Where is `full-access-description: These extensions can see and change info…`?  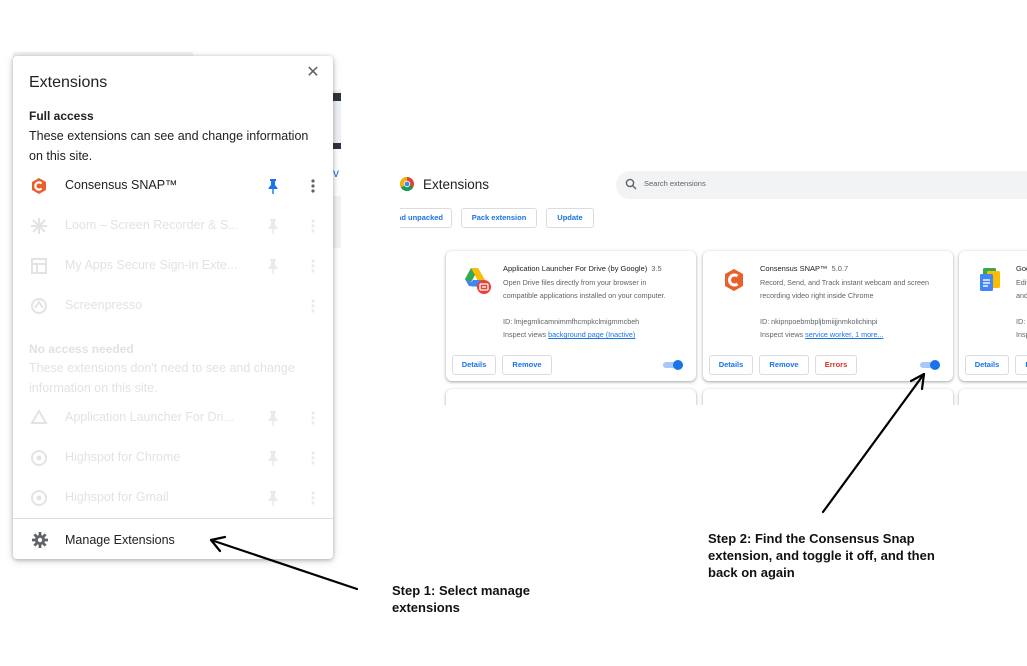 full-access-description: These extensions can see and change info… is located at coordinates (169, 146).